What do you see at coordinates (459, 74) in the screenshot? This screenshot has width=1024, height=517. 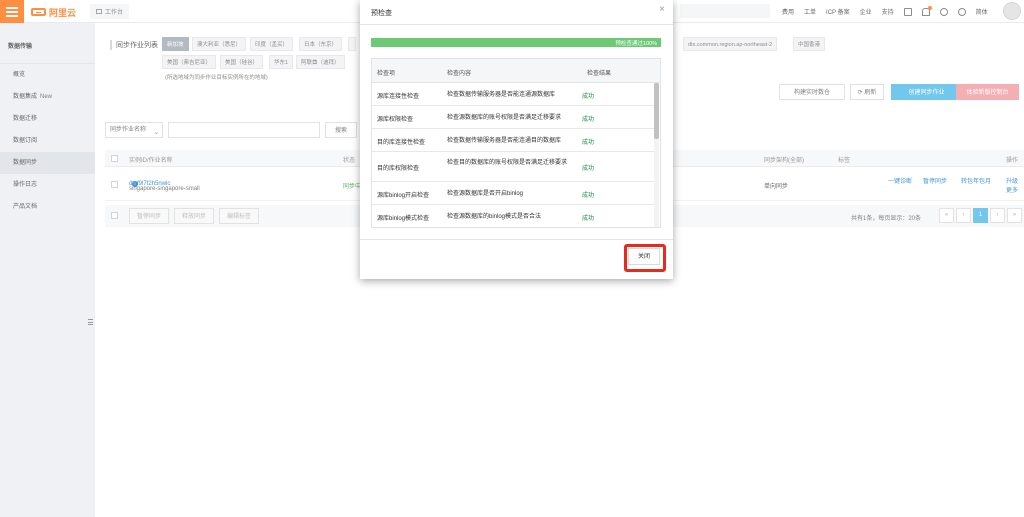 I see `col-content: 检查内容` at bounding box center [459, 74].